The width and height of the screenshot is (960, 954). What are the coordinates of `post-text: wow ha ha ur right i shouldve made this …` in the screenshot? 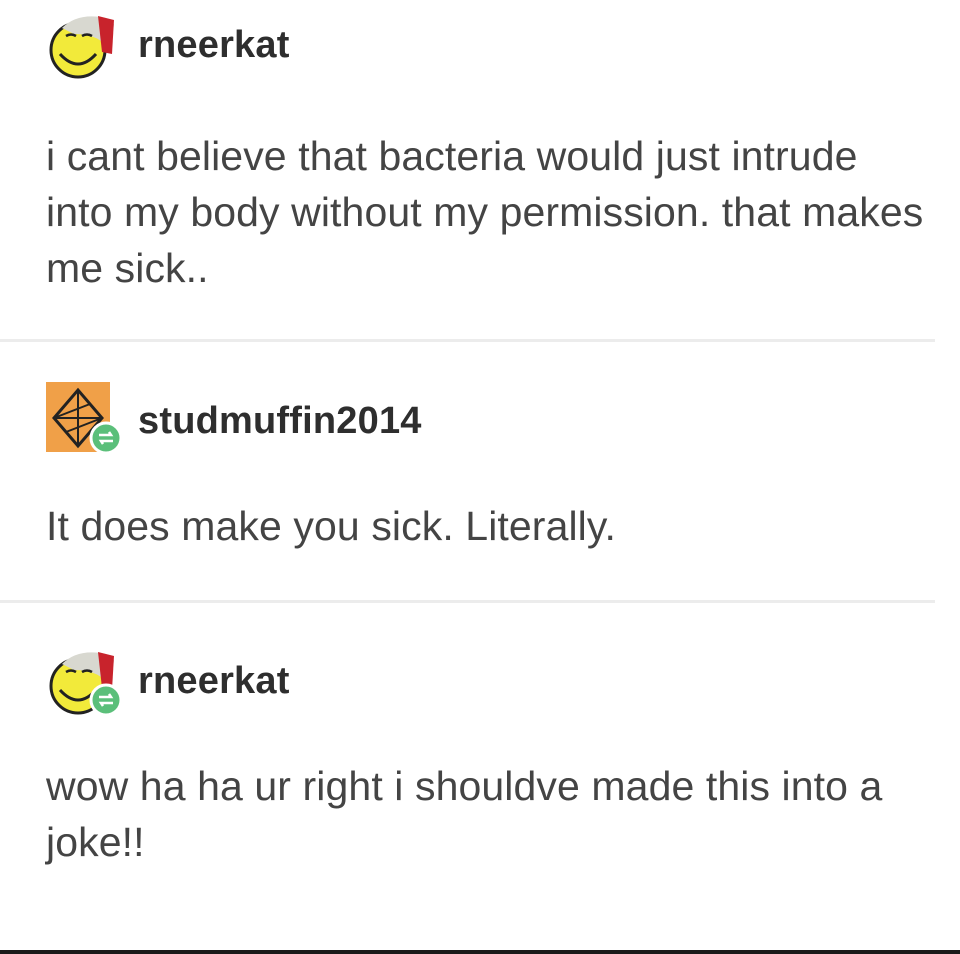 It's located at (464, 814).